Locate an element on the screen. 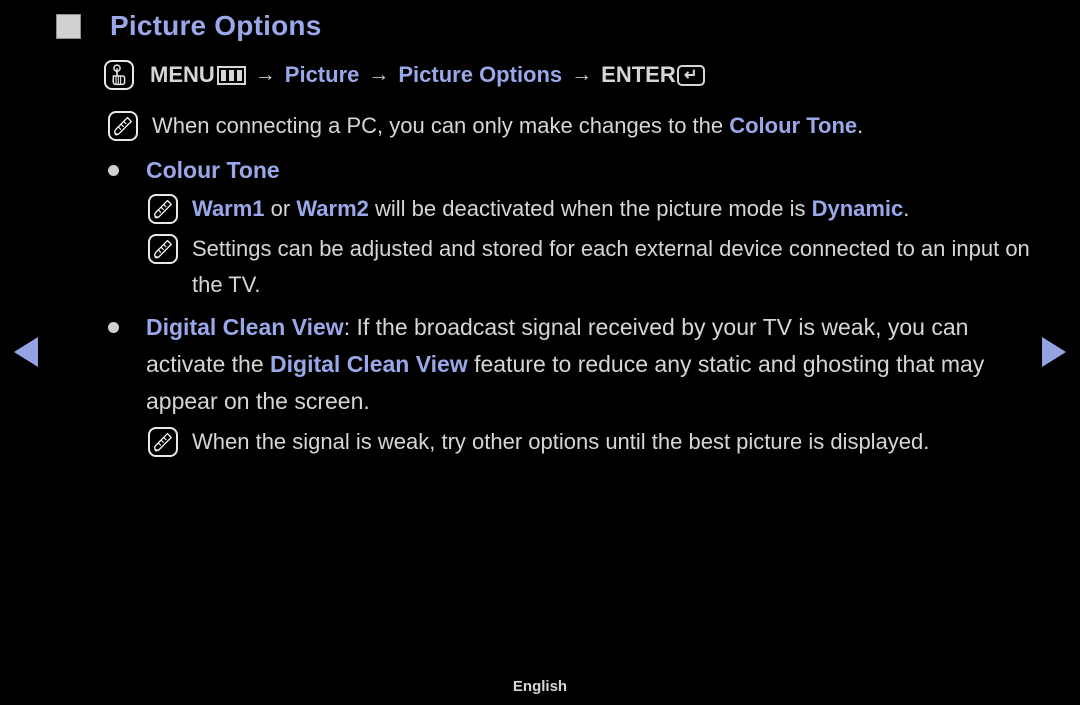 The height and width of the screenshot is (705, 1080). menu-grid-icon is located at coordinates (231, 75).